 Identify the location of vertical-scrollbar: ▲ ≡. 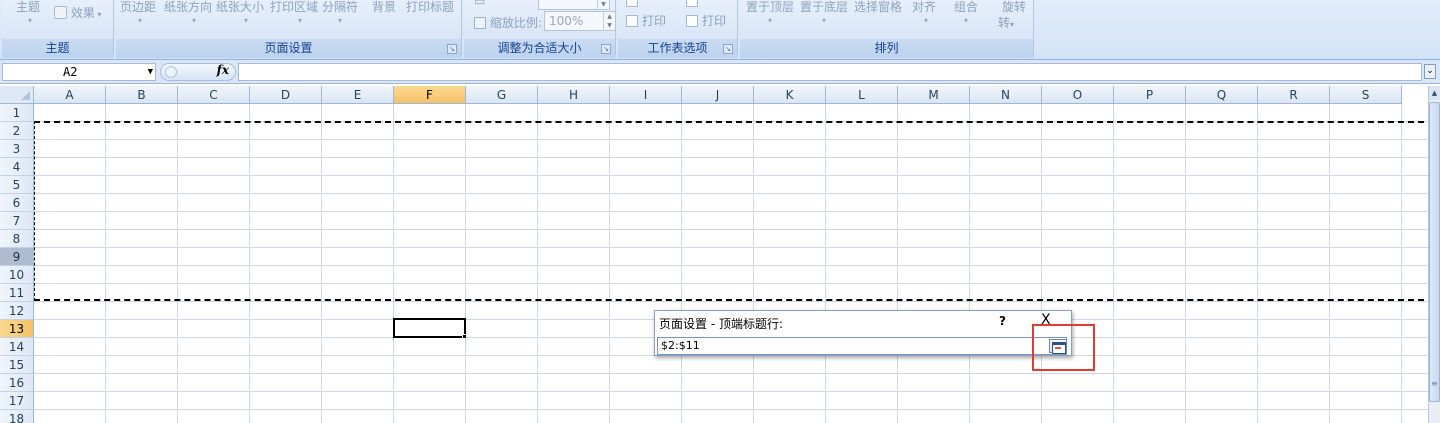
(1434, 254).